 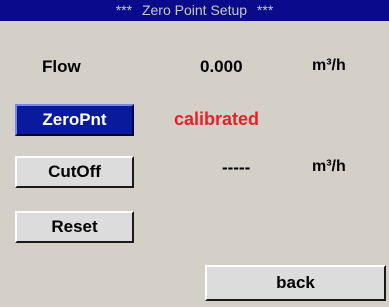 I want to click on calibration-status: calibrated, so click(x=217, y=119).